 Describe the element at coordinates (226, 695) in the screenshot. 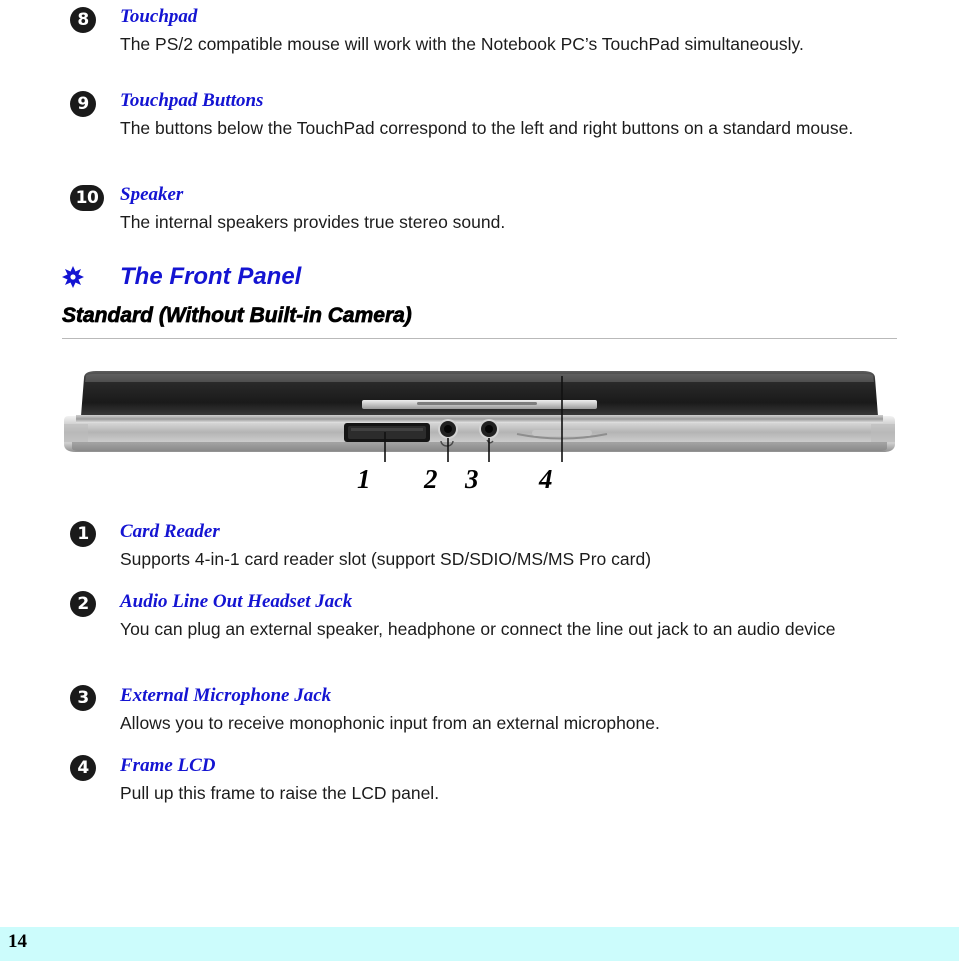

I see `item-heading: External Microphone Jack` at that location.